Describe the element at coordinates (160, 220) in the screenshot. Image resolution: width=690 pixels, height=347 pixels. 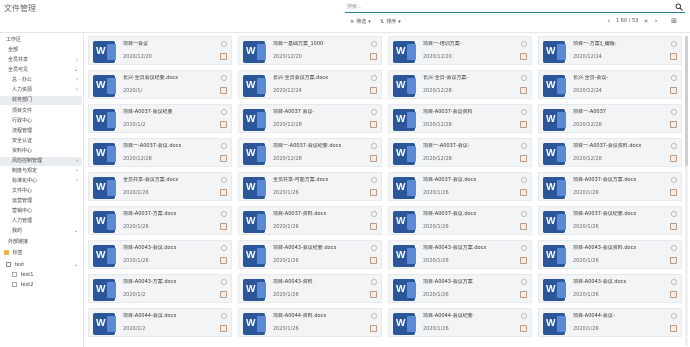
I see `file-card: W 项目-A0037-方案.docx 2020/1/26` at that location.